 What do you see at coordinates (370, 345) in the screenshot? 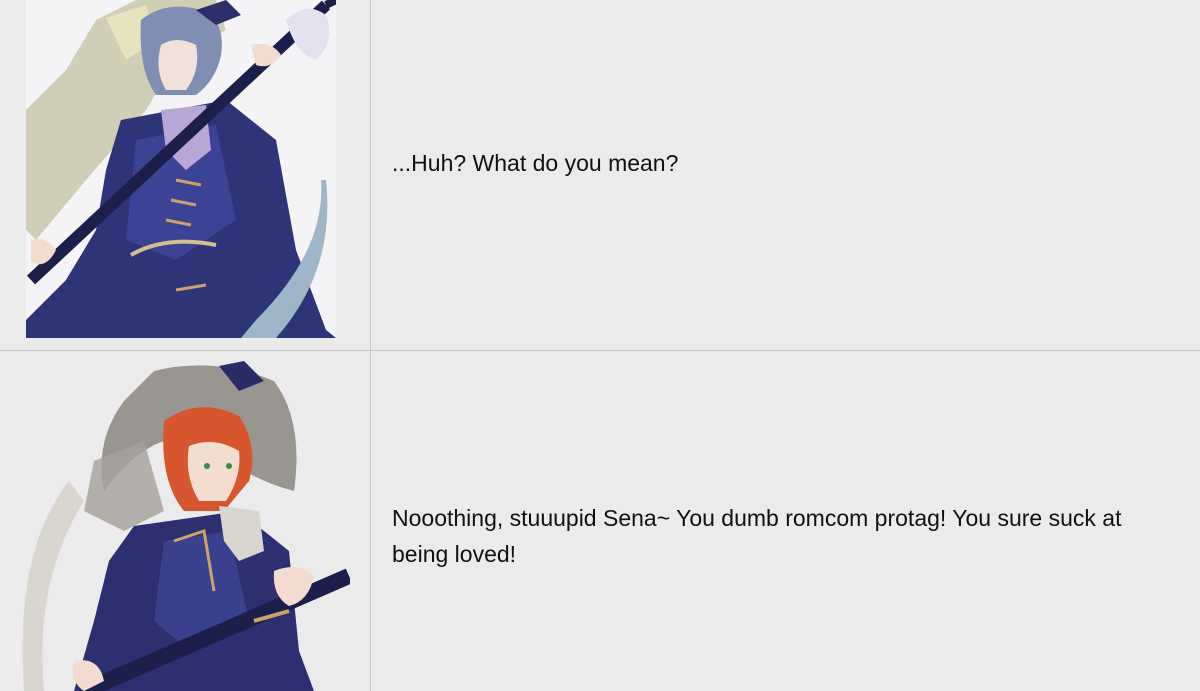
I see `column-divider` at bounding box center [370, 345].